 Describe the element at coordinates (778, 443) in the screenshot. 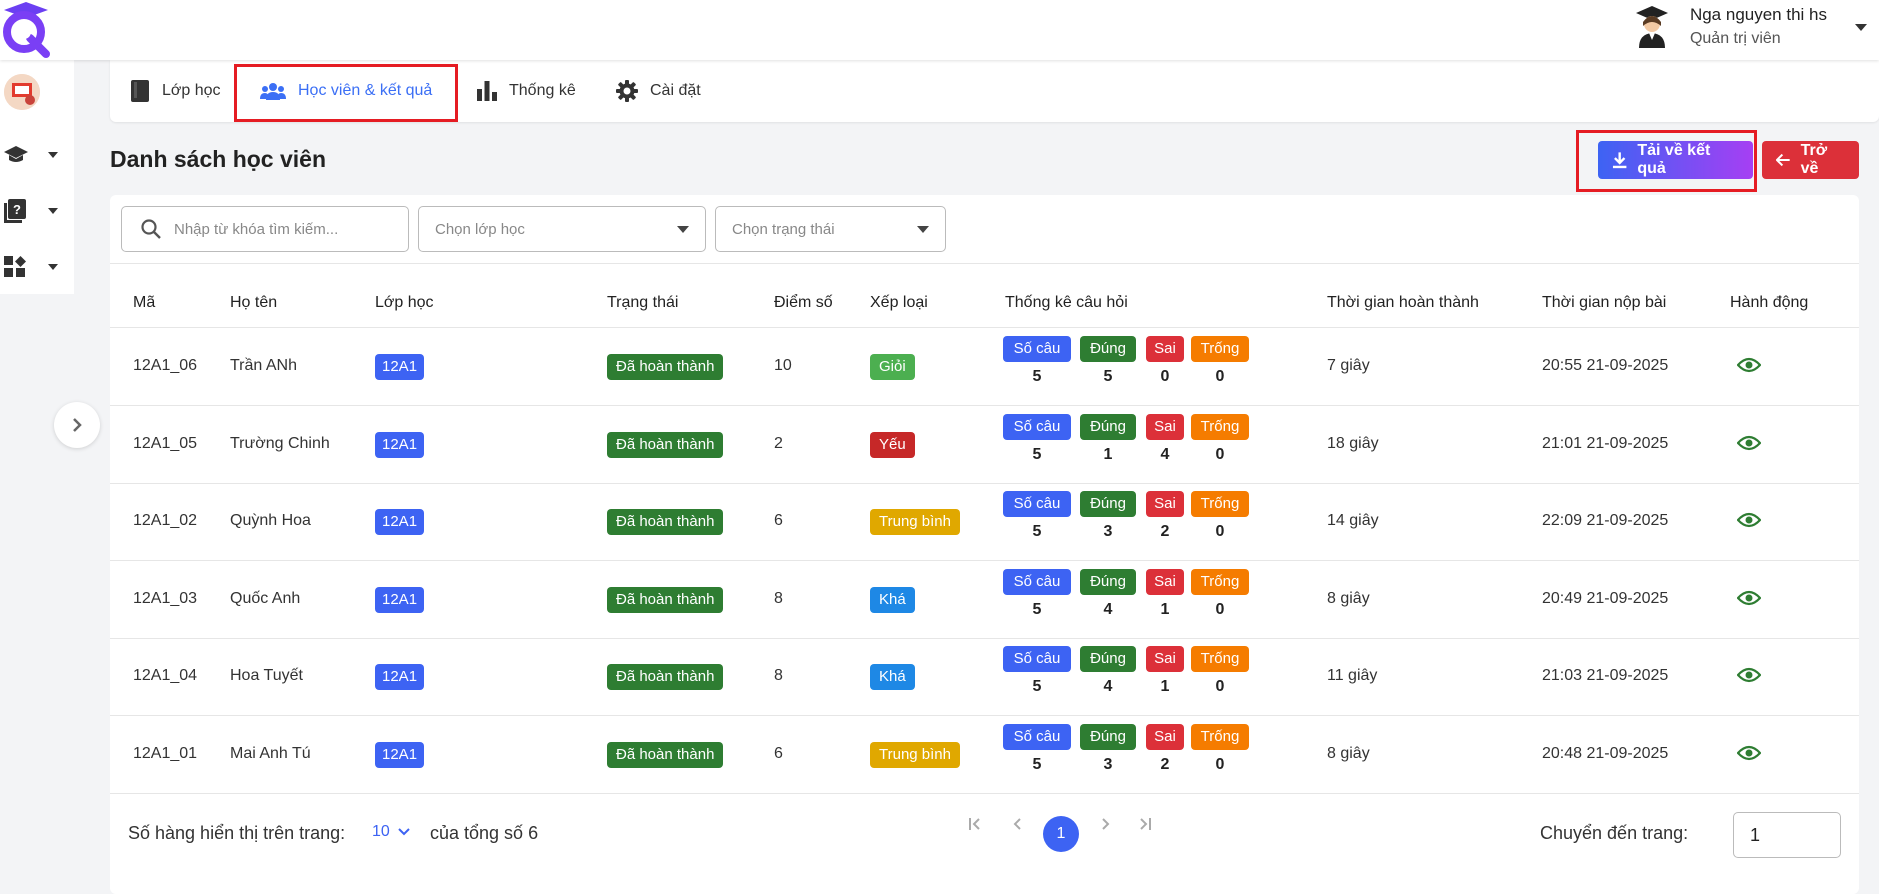

I see `score: 2` at that location.